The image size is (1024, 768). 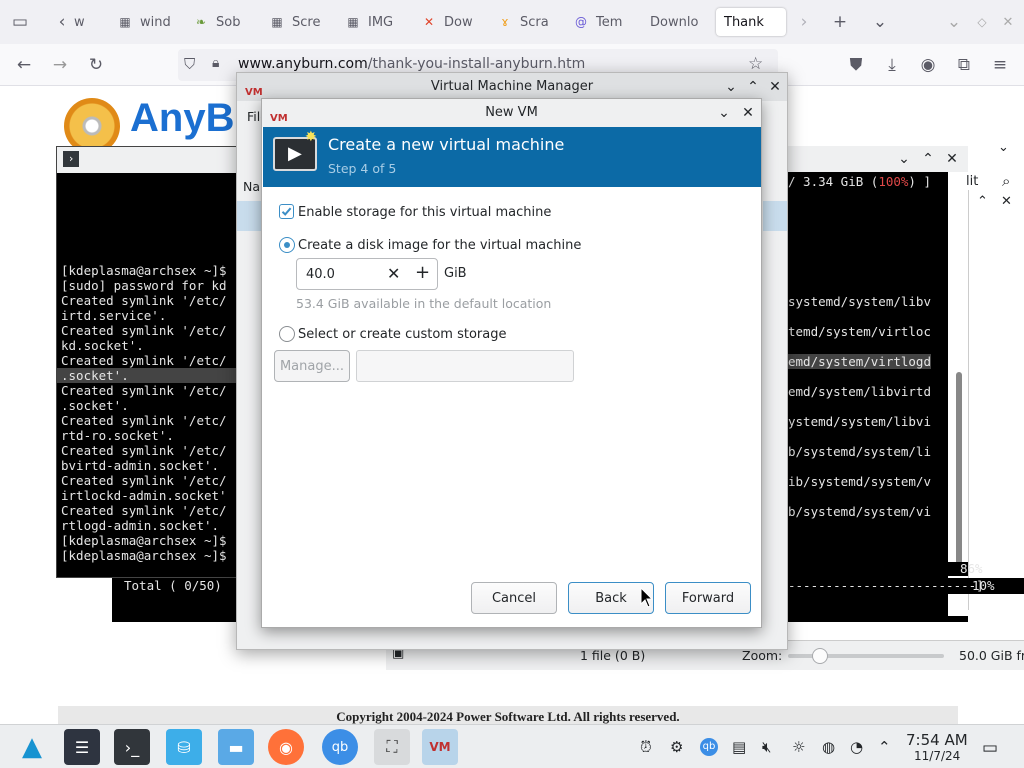 What do you see at coordinates (937, 756) in the screenshot?
I see `clock-date: 11/7/24` at bounding box center [937, 756].